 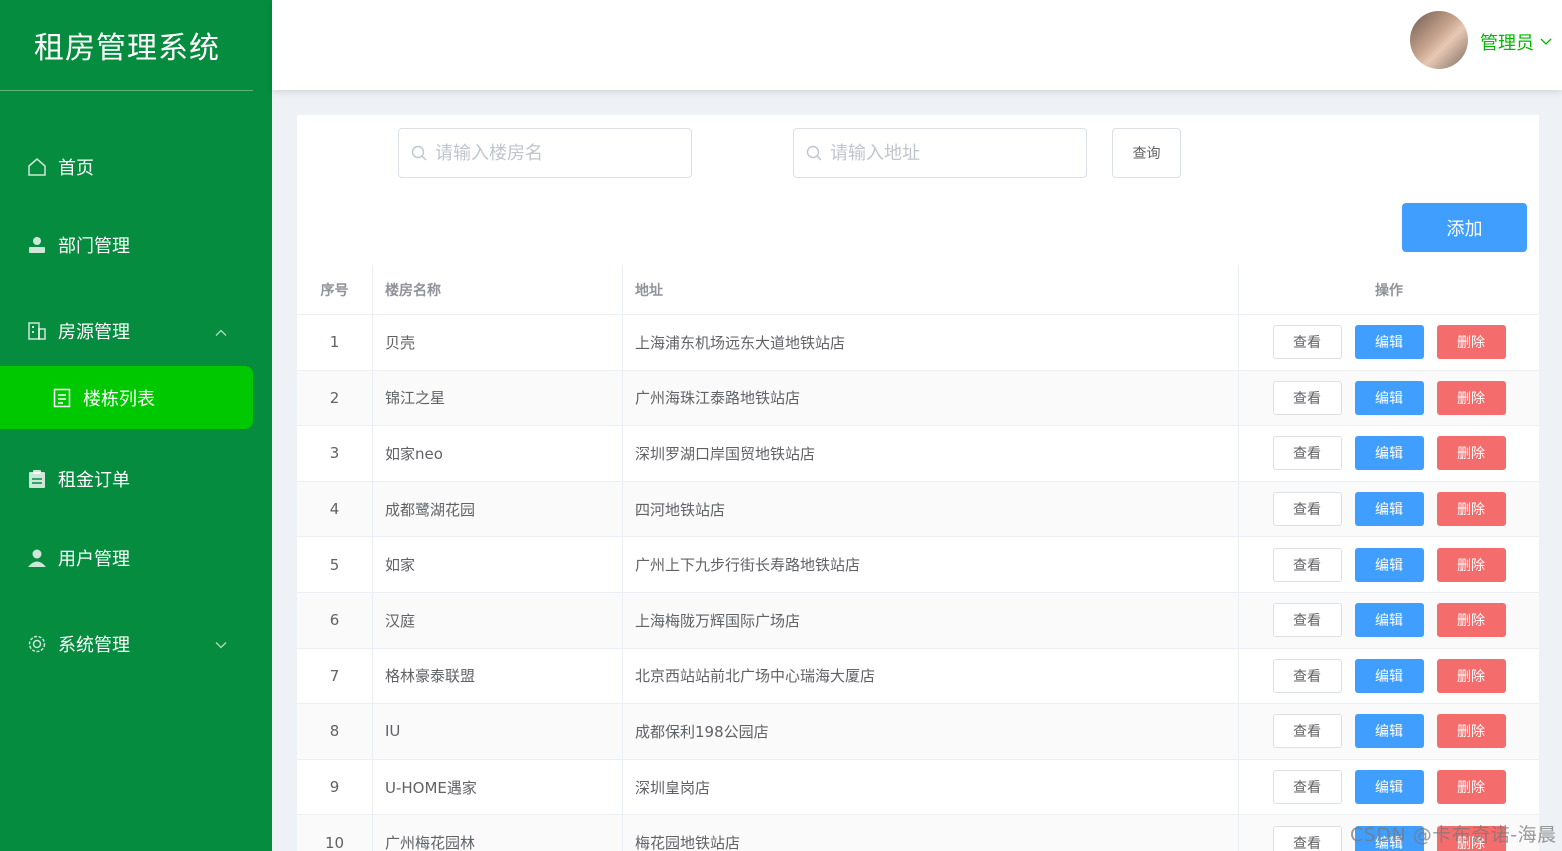 What do you see at coordinates (126, 245) in the screenshot?
I see `sidebar-item-department: 部门管理` at bounding box center [126, 245].